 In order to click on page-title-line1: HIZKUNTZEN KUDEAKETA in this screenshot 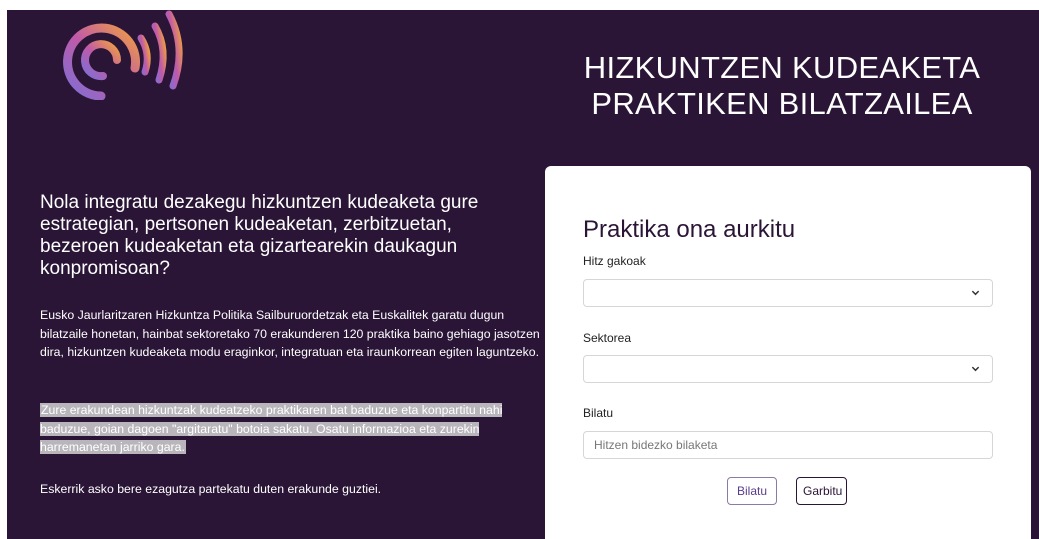, I will do `click(782, 67)`.